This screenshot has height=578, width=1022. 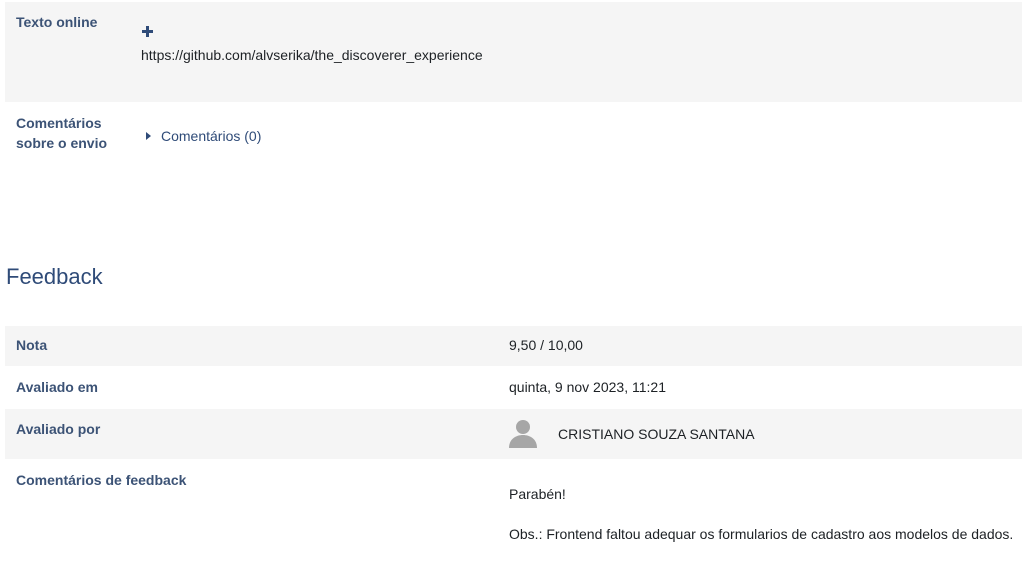 I want to click on caret-right-icon, so click(x=148, y=136).